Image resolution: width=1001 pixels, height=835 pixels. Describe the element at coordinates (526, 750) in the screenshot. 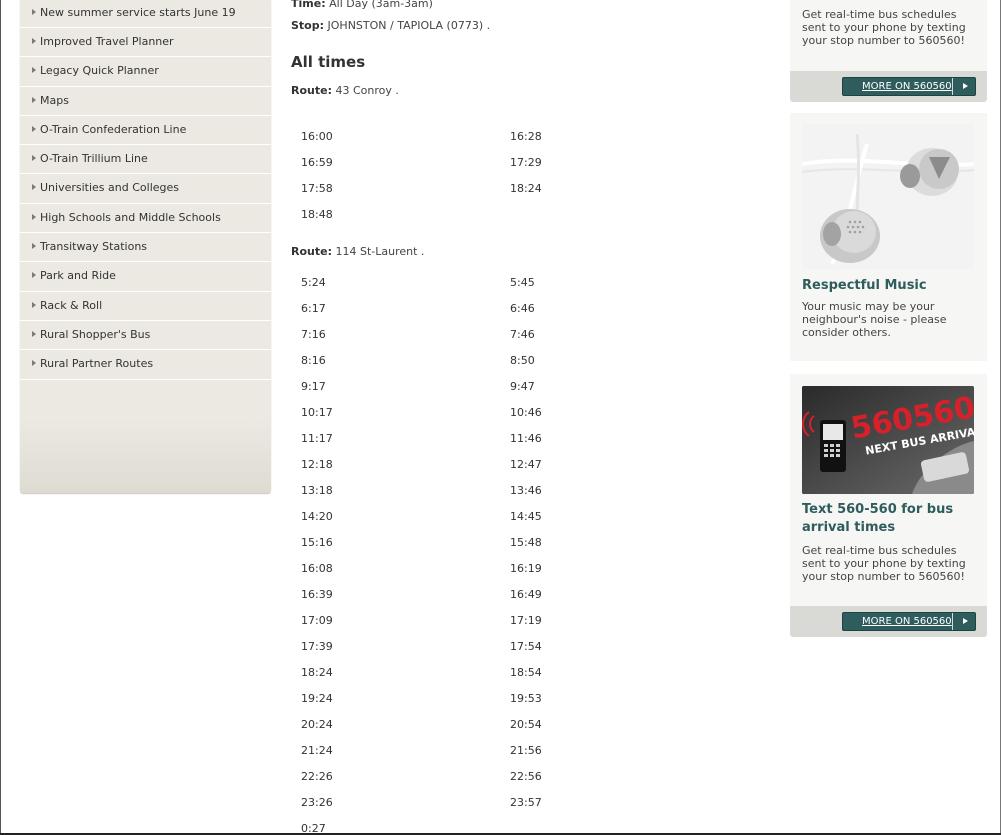

I see `departure-time: 21:56` at that location.